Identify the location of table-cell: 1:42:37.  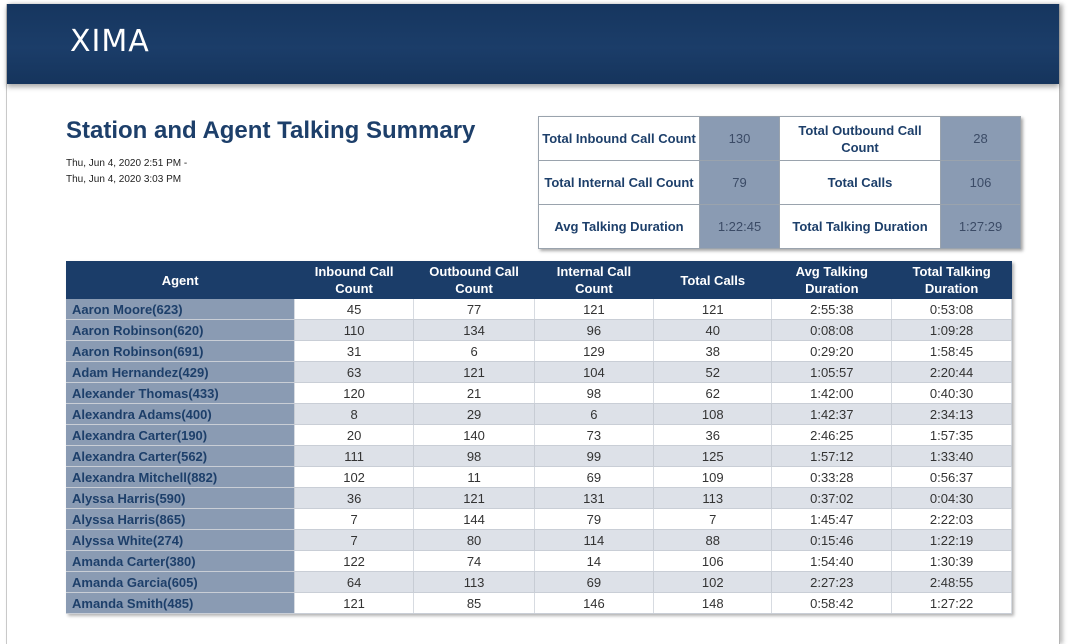
(832, 414).